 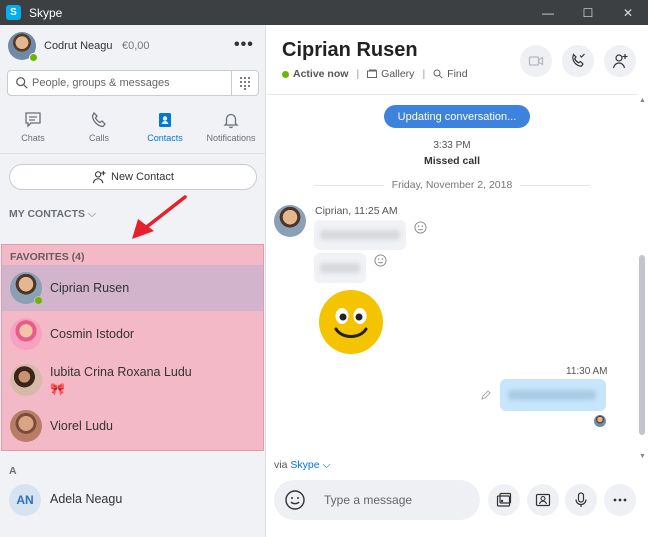 I want to click on new-contact-button: New Contact, so click(x=133, y=177).